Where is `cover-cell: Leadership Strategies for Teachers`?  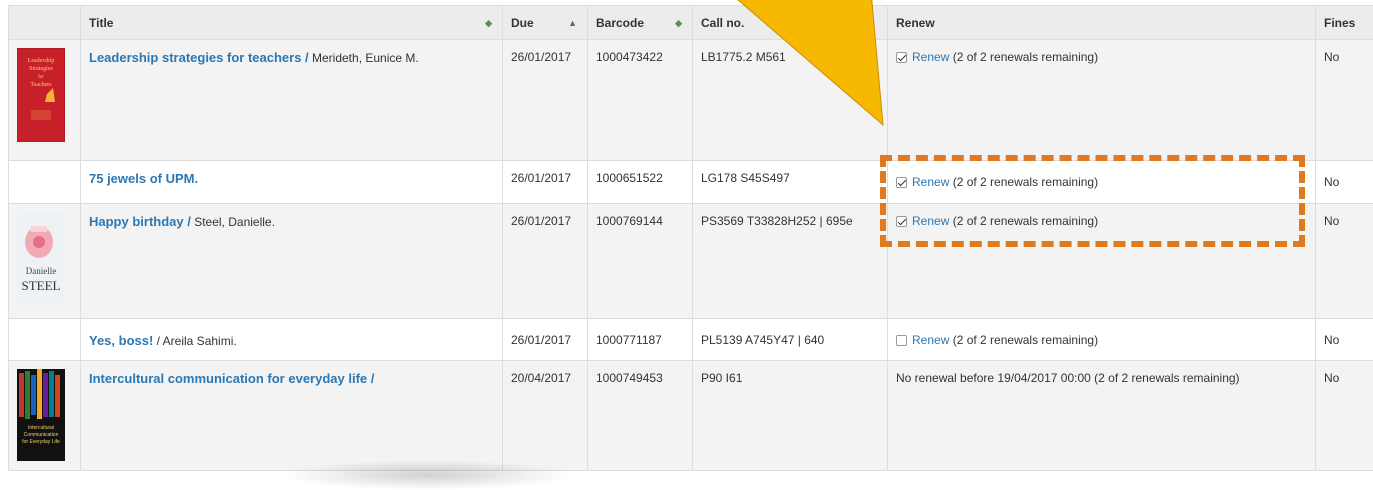 cover-cell: Leadership Strategies for Teachers is located at coordinates (45, 100).